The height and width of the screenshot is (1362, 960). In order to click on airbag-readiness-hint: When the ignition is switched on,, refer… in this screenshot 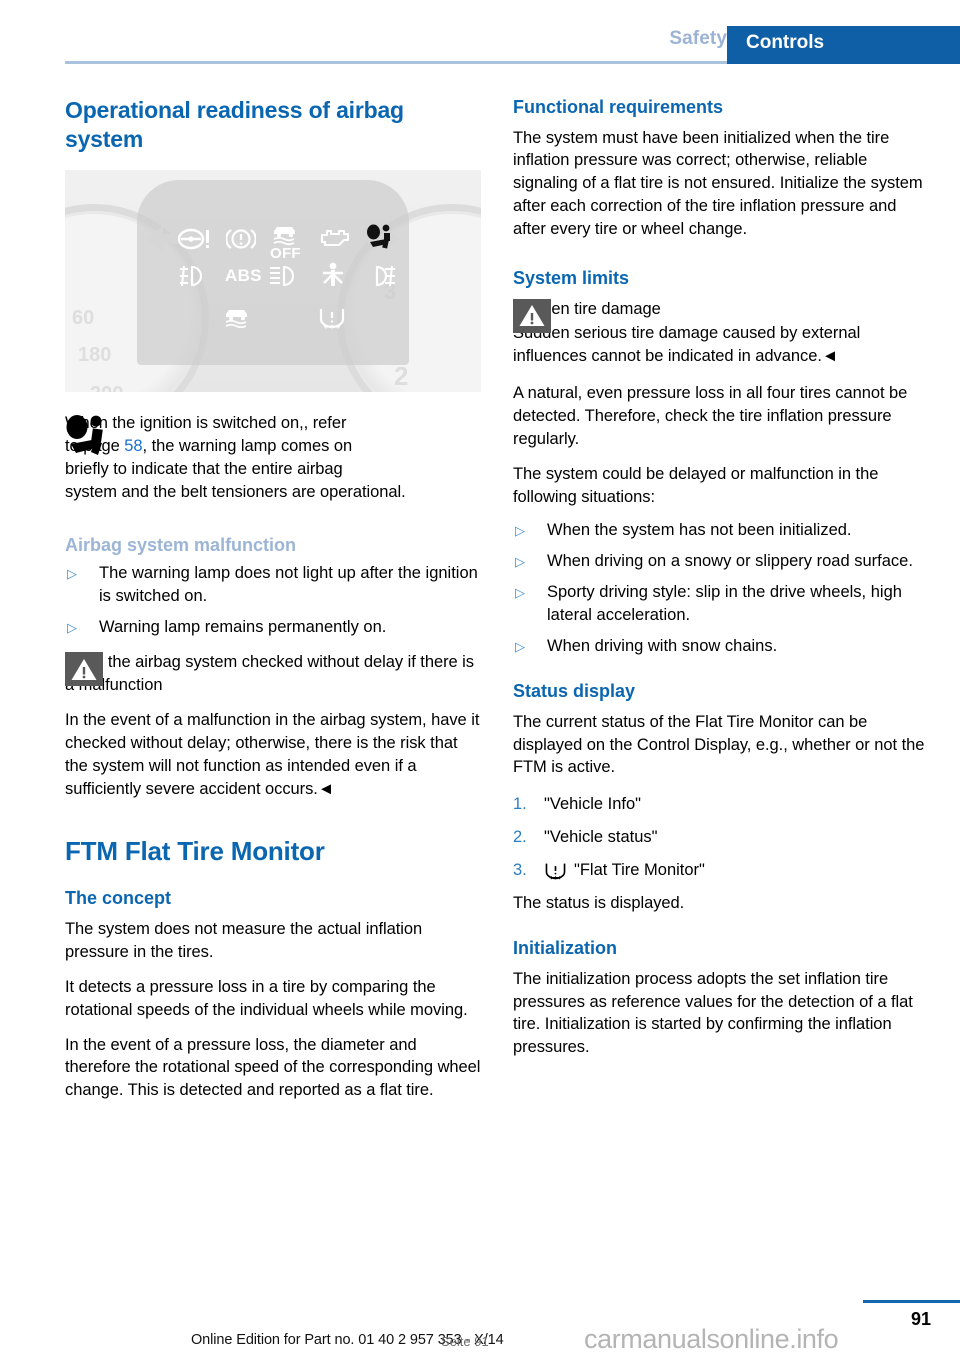, I will do `click(273, 458)`.